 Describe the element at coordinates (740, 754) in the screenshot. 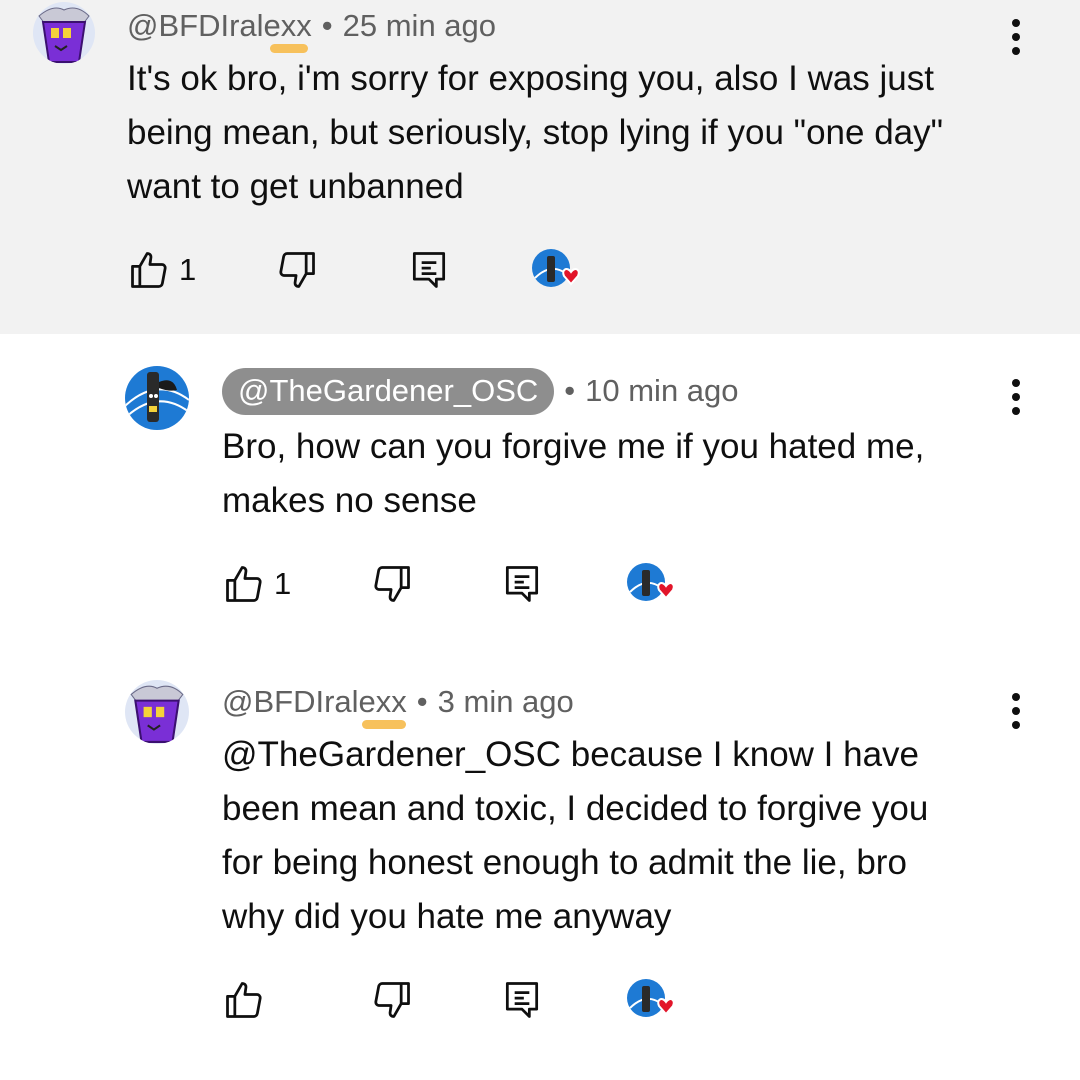

I see `comment-line-text: because I know I have` at that location.